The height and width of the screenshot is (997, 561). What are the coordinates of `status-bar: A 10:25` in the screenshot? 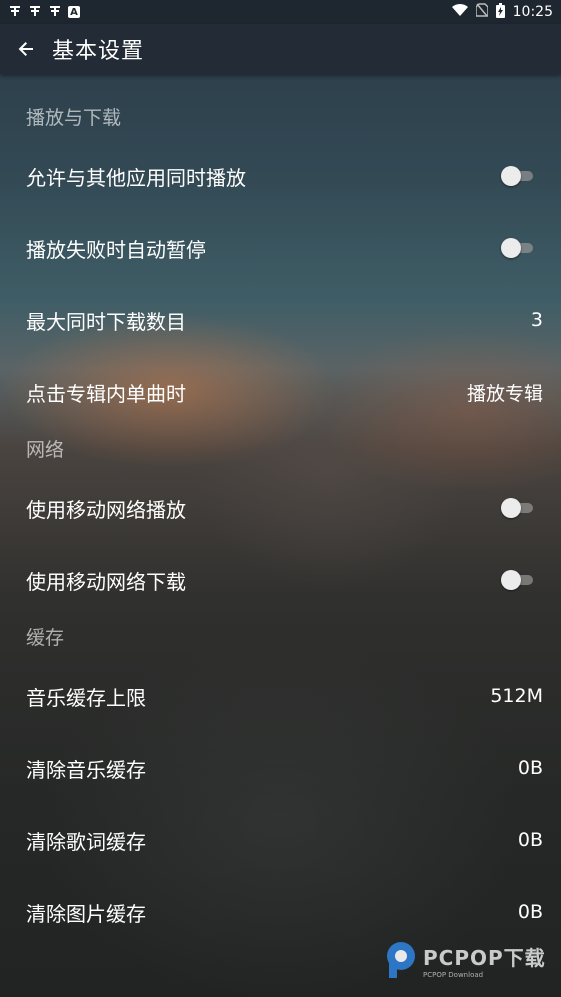 It's located at (280, 12).